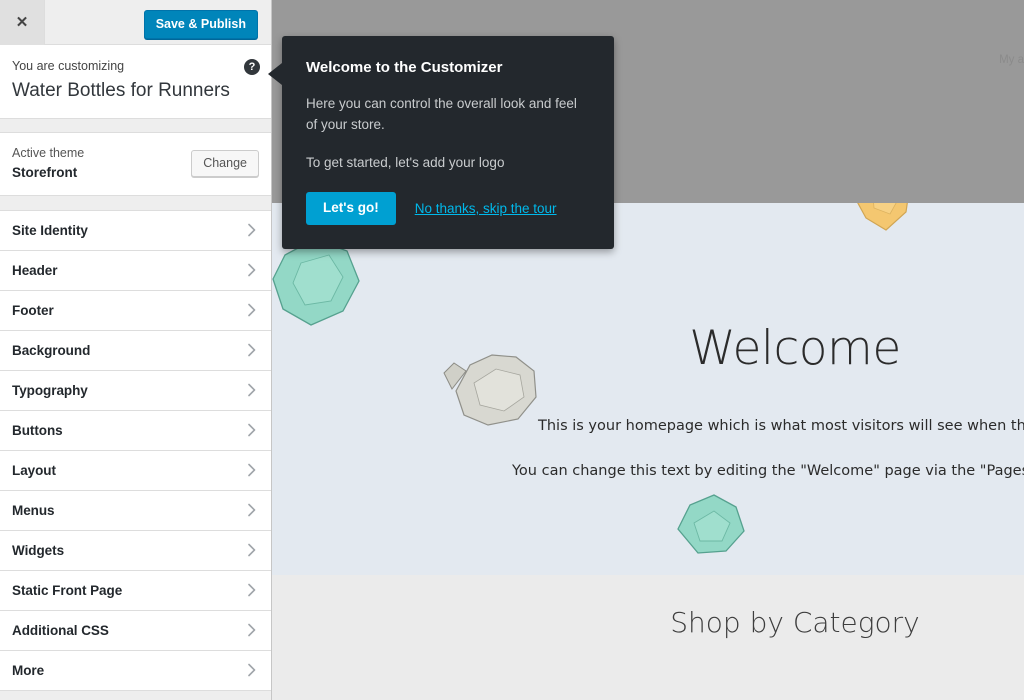  I want to click on sidebar-item-label: Typography, so click(50, 390).